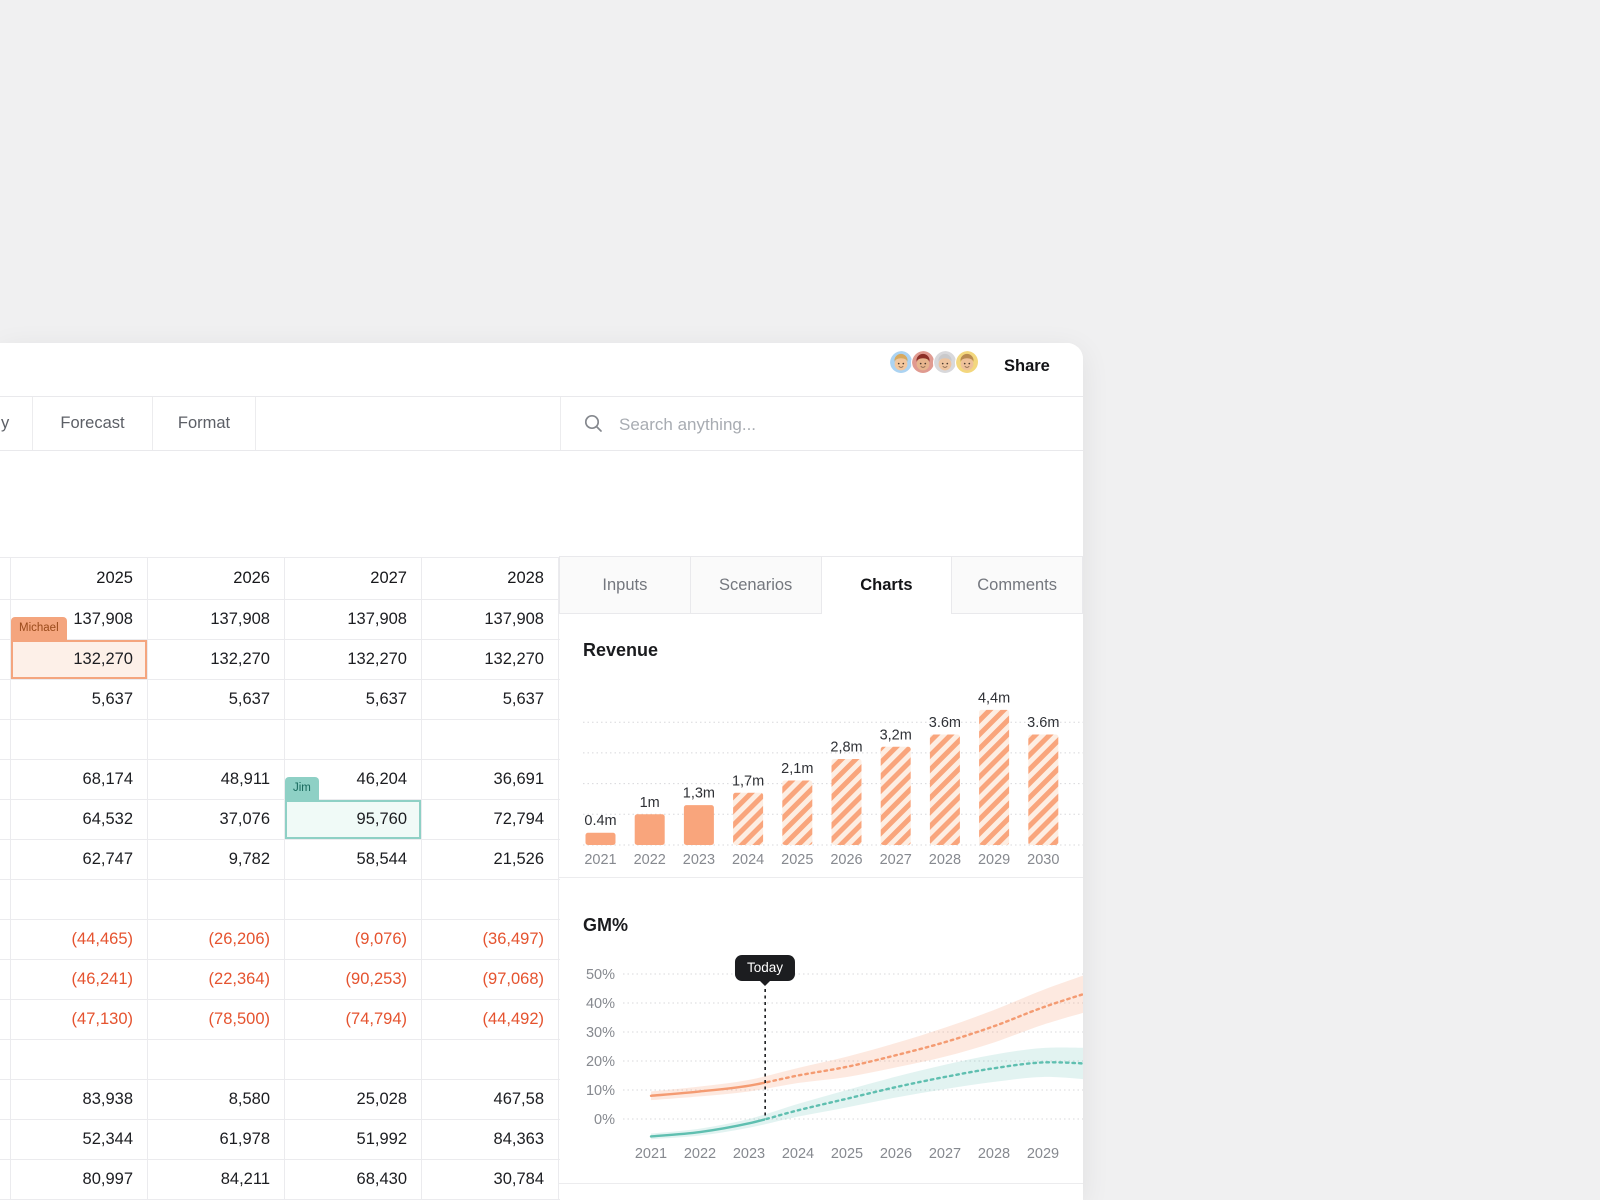  Describe the element at coordinates (600, 1004) in the screenshot. I see `y-axis-label: 40%` at that location.